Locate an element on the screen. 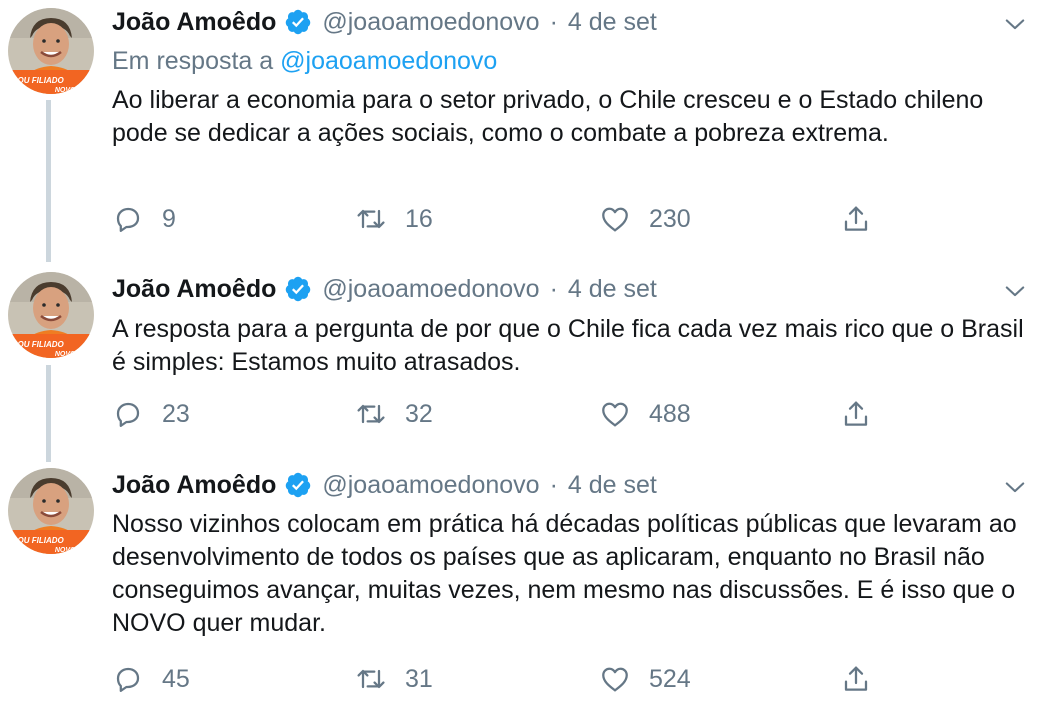 Image resolution: width=1050 pixels, height=706 pixels. retweet-button: 32 is located at coordinates (394, 414).